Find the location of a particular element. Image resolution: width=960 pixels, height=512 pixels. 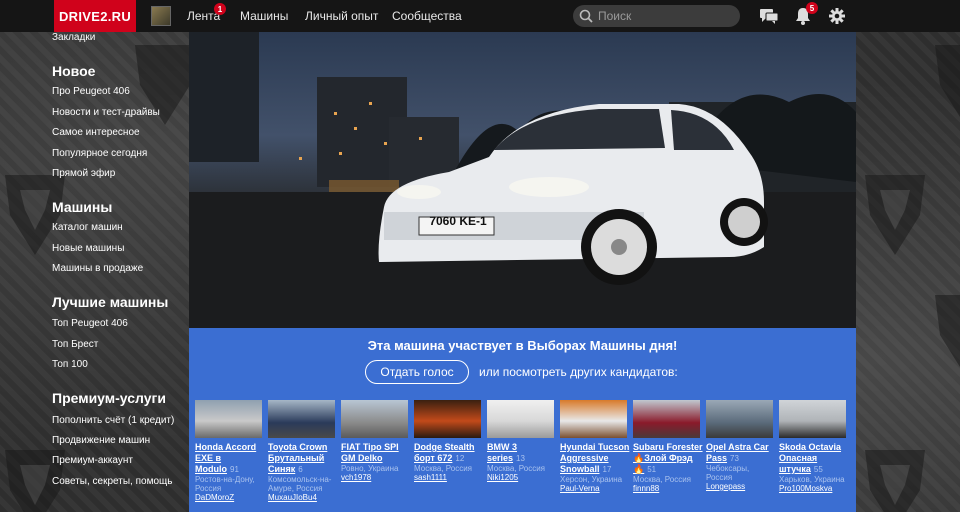

sidebar-item: Новости и тест-драйвы is located at coordinates (106, 112).